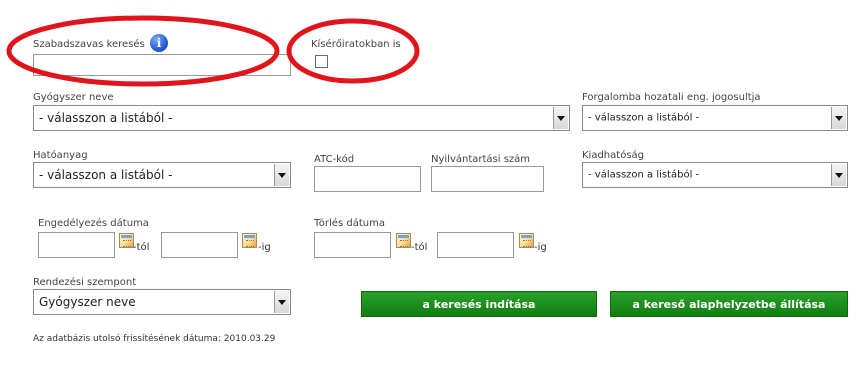 Image resolution: width=861 pixels, height=371 pixels. What do you see at coordinates (199, 245) in the screenshot?
I see `approval-date-to-input` at bounding box center [199, 245].